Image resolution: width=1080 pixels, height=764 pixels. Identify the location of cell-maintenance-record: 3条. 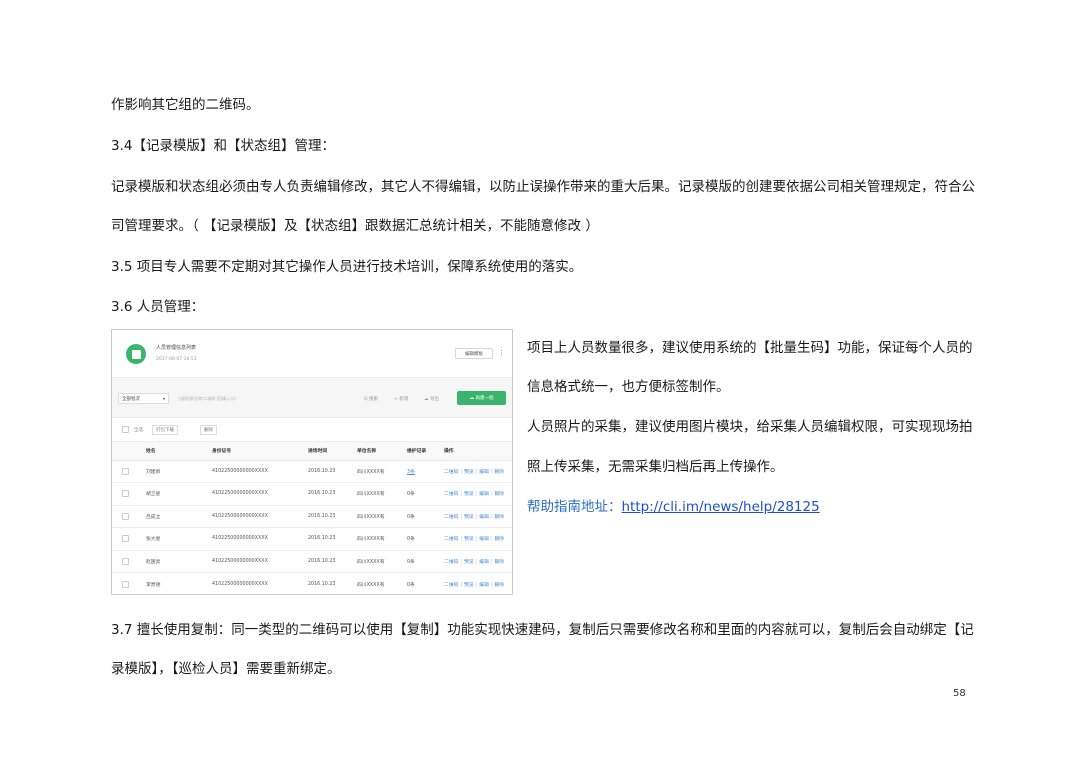
(425, 471).